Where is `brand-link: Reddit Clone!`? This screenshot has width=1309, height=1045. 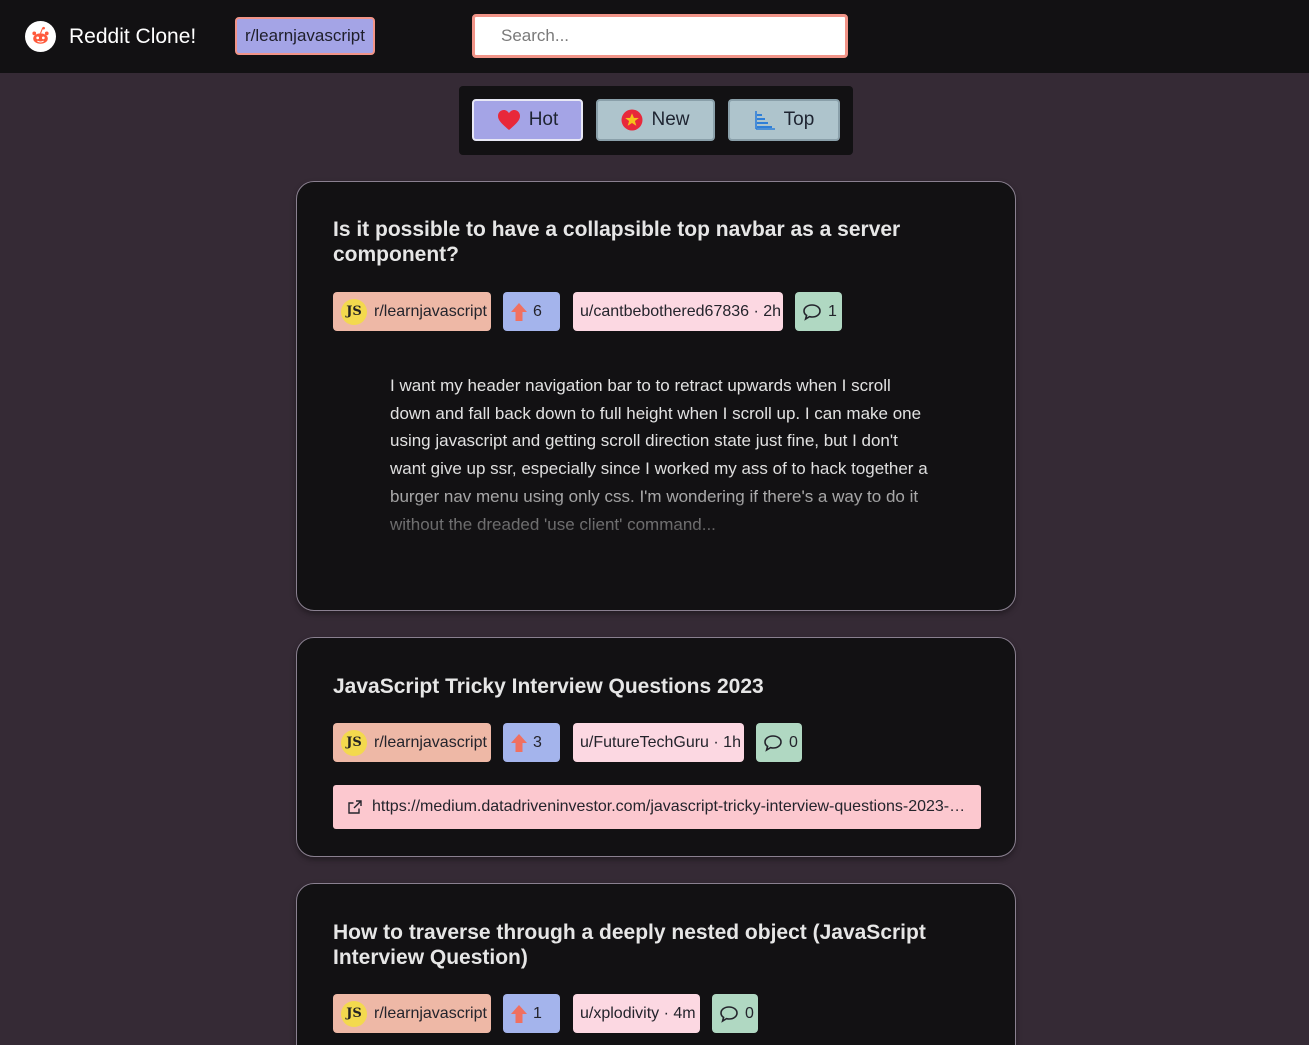 brand-link: Reddit Clone! is located at coordinates (110, 36).